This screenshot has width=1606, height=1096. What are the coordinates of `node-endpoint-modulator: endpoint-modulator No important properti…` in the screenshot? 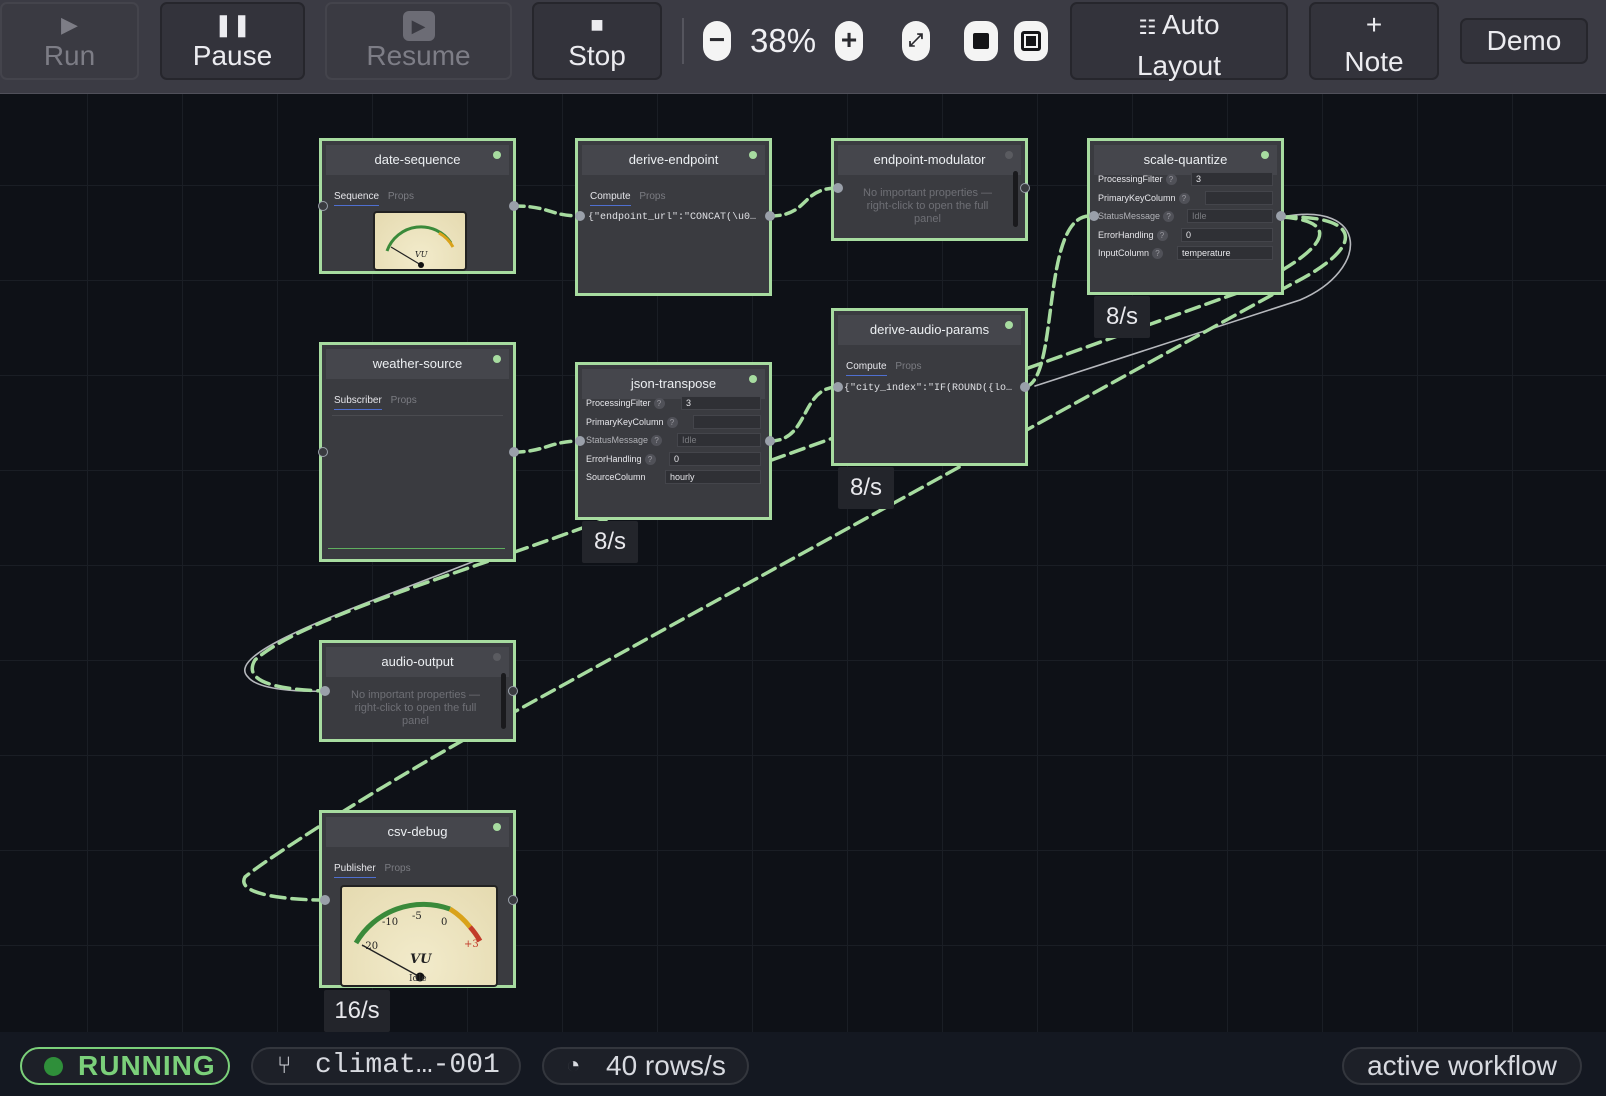 It's located at (929, 189).